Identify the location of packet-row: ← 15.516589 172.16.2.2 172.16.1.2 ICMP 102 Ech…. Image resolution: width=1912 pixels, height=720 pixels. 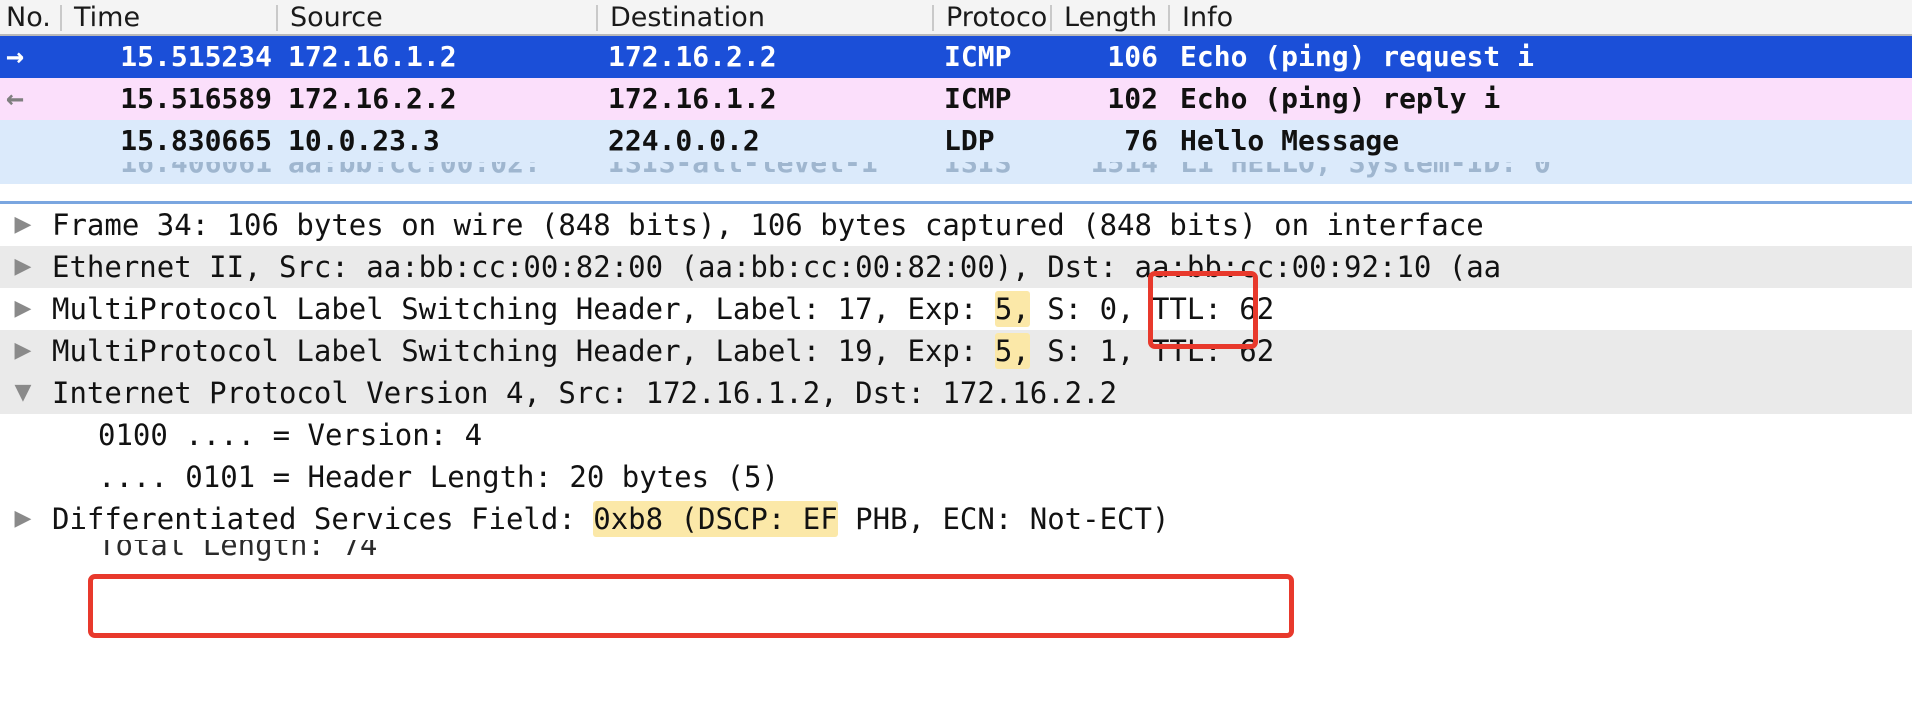
(956, 99).